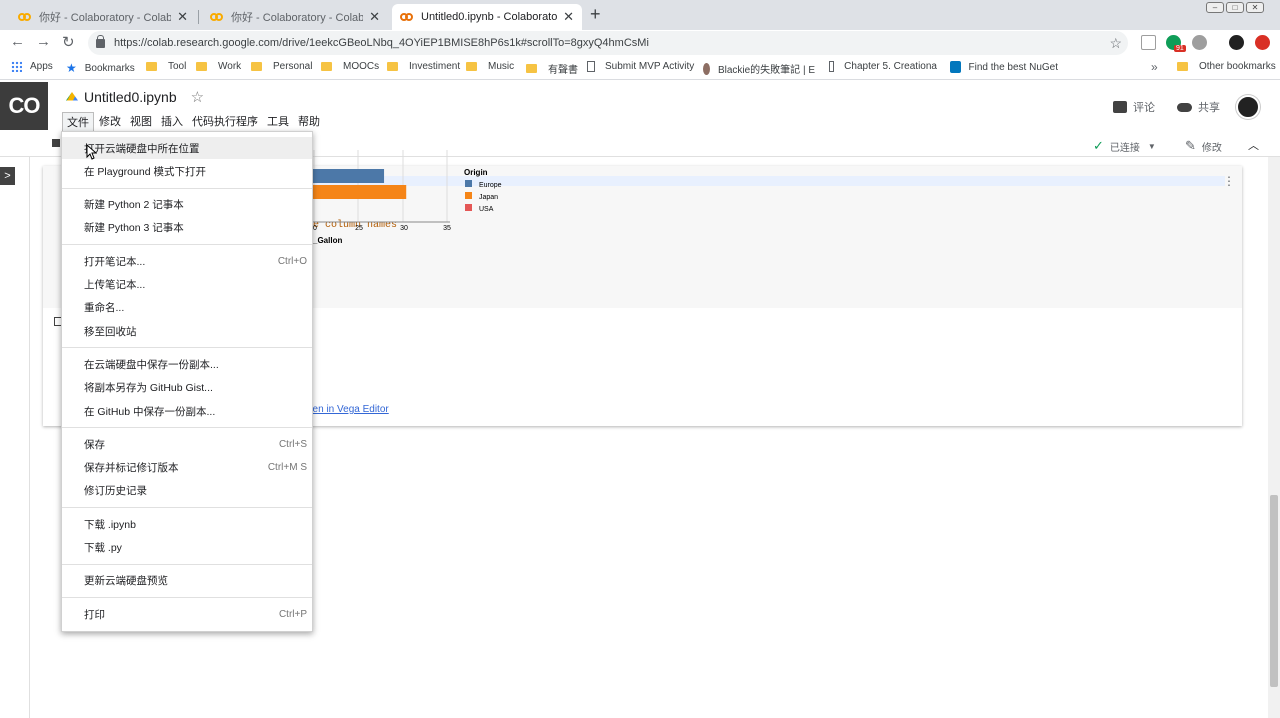 Image resolution: width=1280 pixels, height=718 pixels. What do you see at coordinates (197, 97) in the screenshot?
I see `star-icon: ☆` at bounding box center [197, 97].